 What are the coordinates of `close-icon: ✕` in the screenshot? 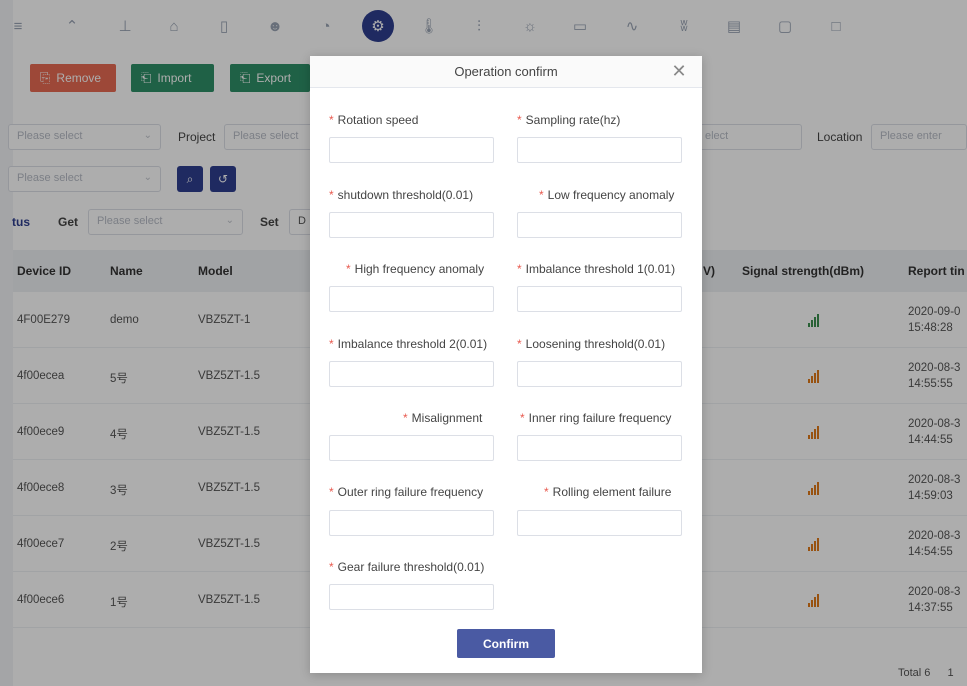 It's located at (679, 71).